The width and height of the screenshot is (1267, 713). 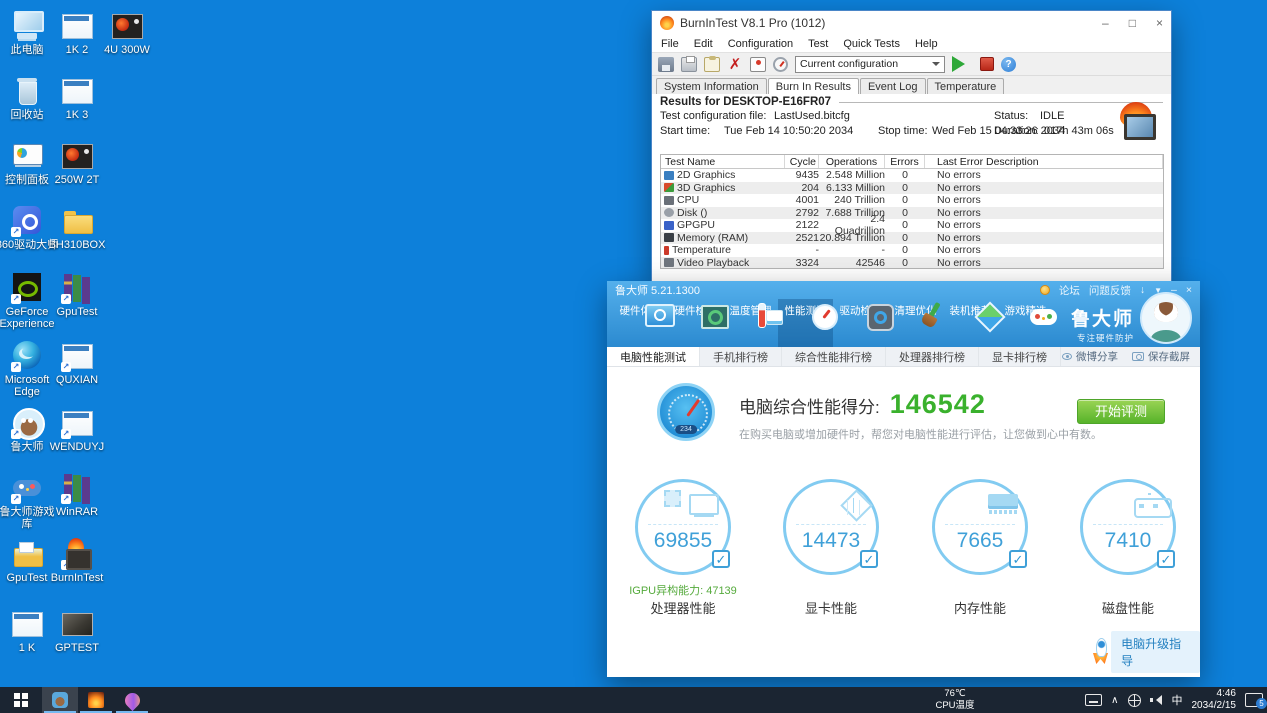 What do you see at coordinates (77, 631) in the screenshot?
I see `desktop-icon-gptest: GPTEST` at bounding box center [77, 631].